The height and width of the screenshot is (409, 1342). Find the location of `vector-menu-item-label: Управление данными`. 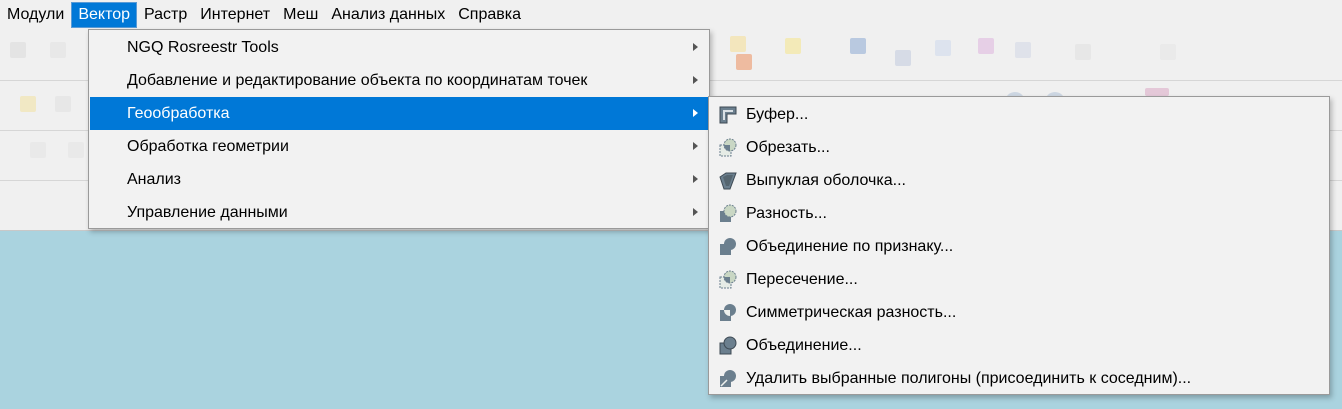

vector-menu-item-label: Управление данными is located at coordinates (207, 212).